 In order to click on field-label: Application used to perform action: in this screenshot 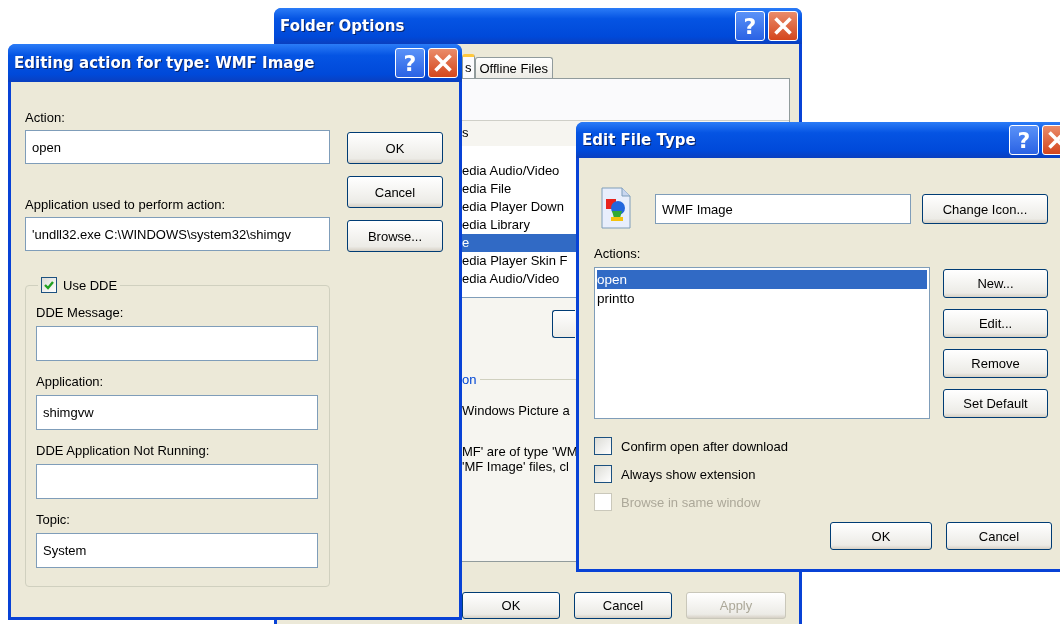, I will do `click(126, 204)`.